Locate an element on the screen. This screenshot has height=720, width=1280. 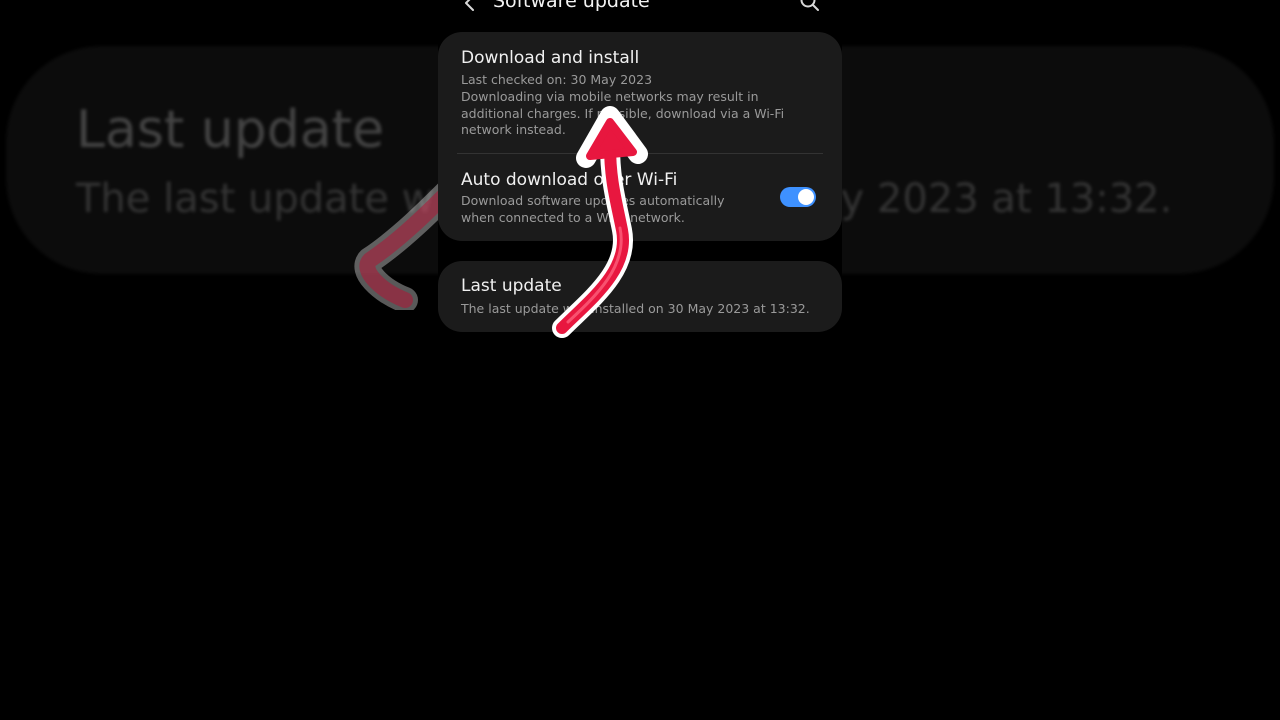
background-title: Last update is located at coordinates (230, 130).